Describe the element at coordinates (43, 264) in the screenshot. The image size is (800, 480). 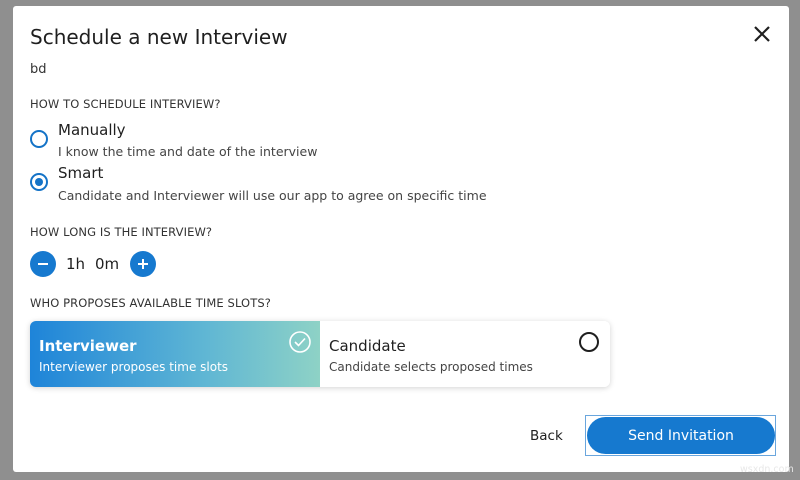
I see `minus-icon` at that location.